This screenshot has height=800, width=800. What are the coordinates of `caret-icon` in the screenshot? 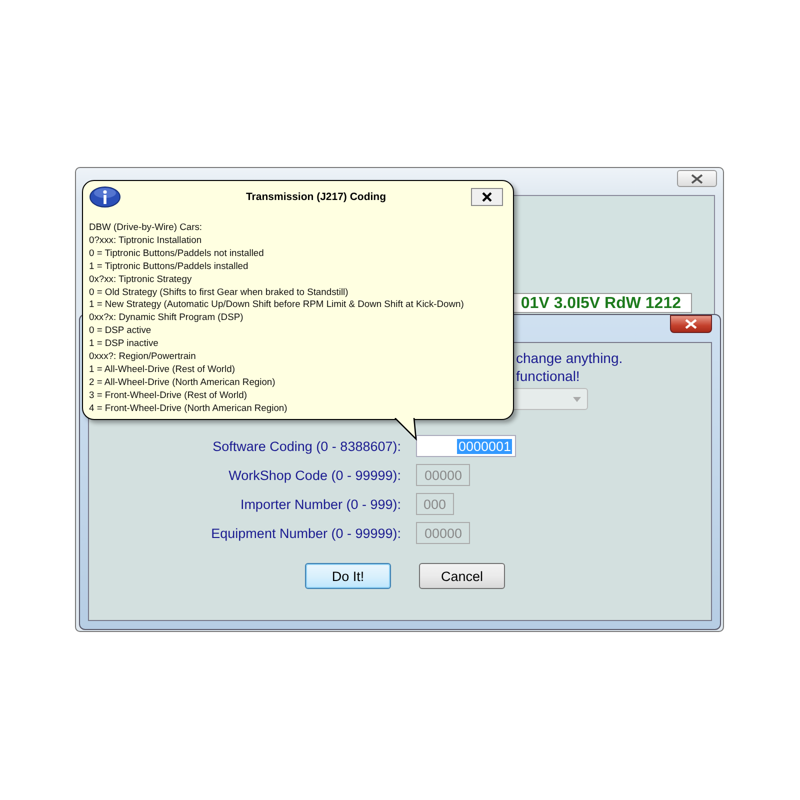 It's located at (577, 399).